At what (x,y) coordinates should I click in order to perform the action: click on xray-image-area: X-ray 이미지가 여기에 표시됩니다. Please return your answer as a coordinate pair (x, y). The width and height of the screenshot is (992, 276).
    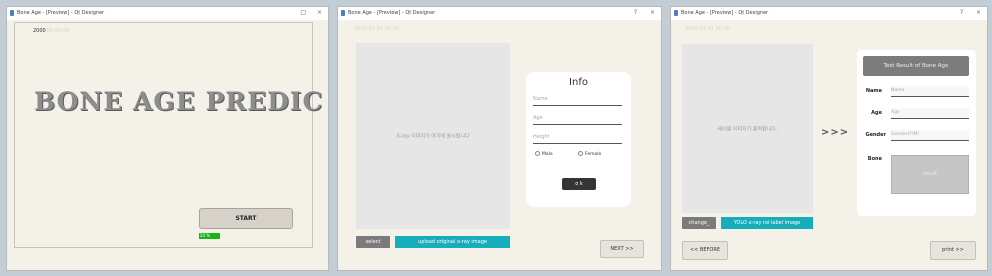
    Looking at the image, I should click on (433, 136).